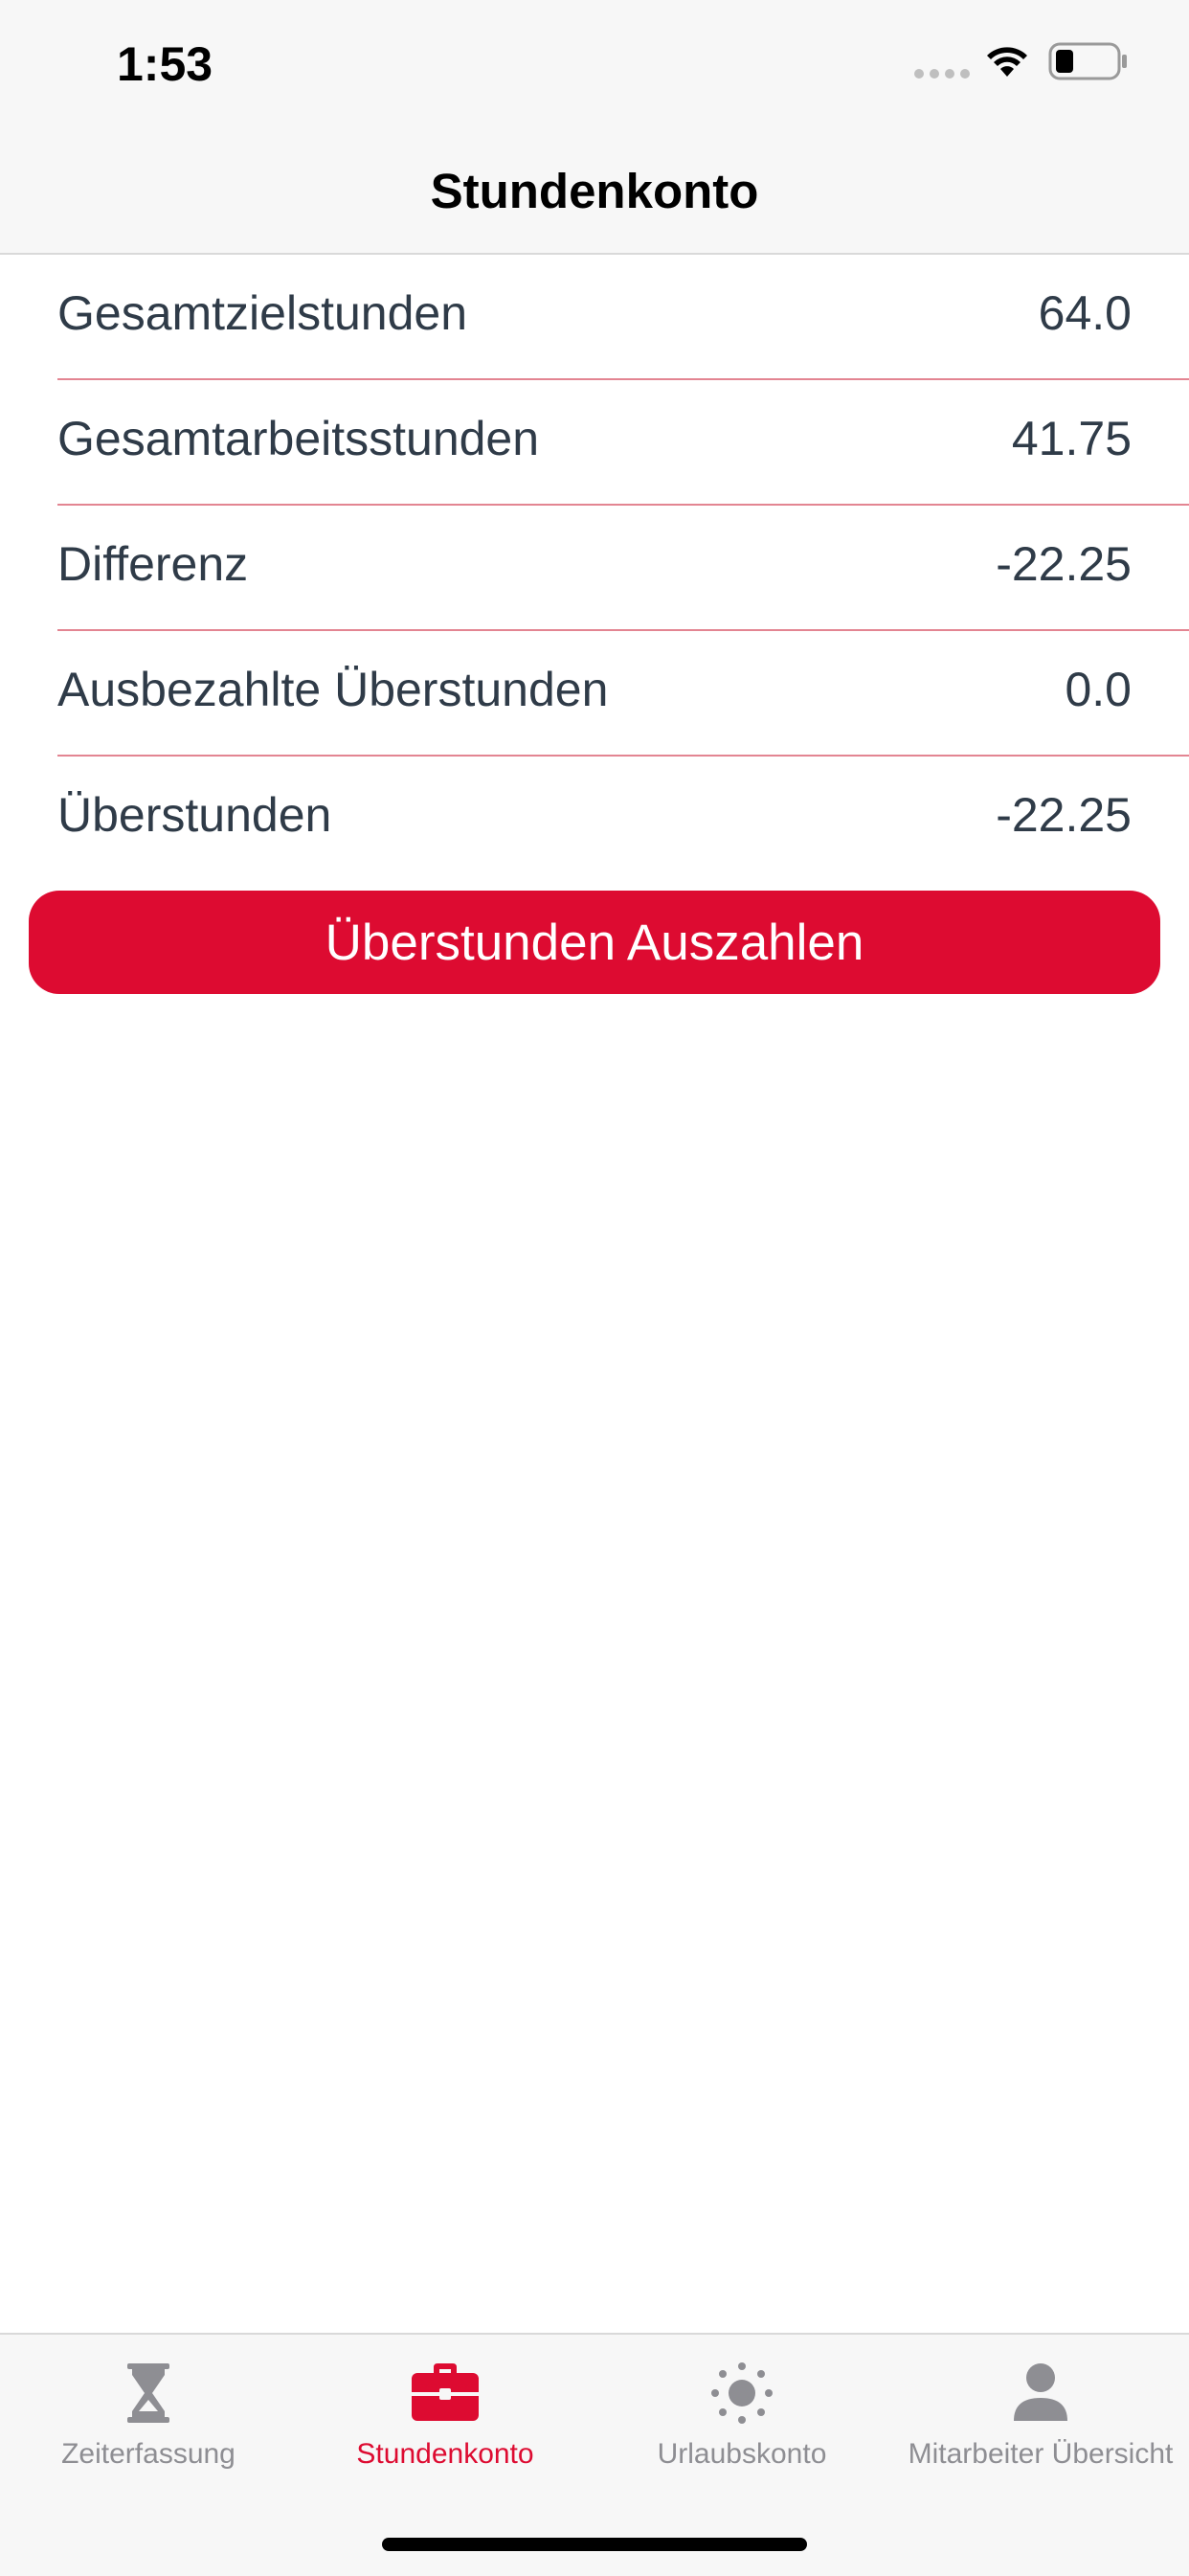 This screenshot has width=1189, height=2576. What do you see at coordinates (1085, 313) in the screenshot?
I see `row-value: 64.0` at bounding box center [1085, 313].